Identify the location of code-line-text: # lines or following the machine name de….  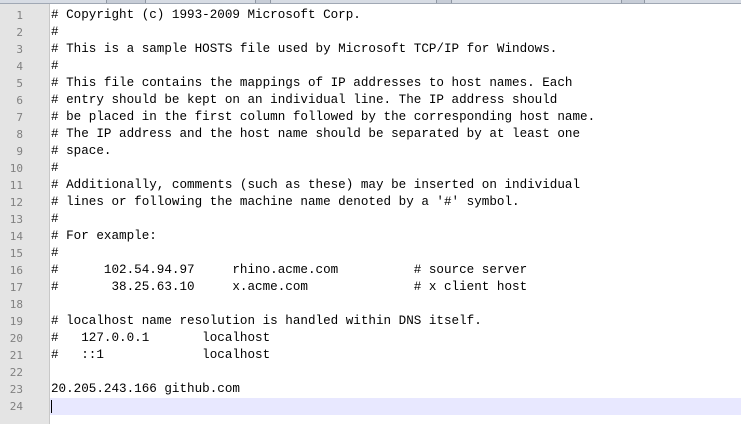
(285, 202).